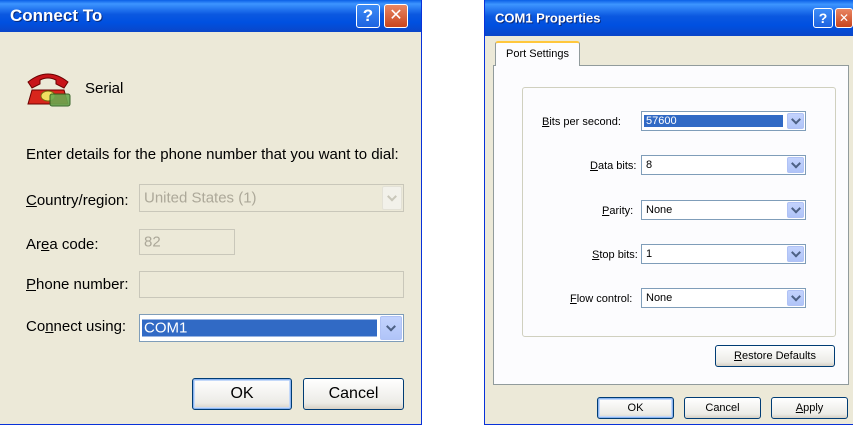 This screenshot has width=853, height=425. I want to click on bits-per-second-value: 57600, so click(713, 121).